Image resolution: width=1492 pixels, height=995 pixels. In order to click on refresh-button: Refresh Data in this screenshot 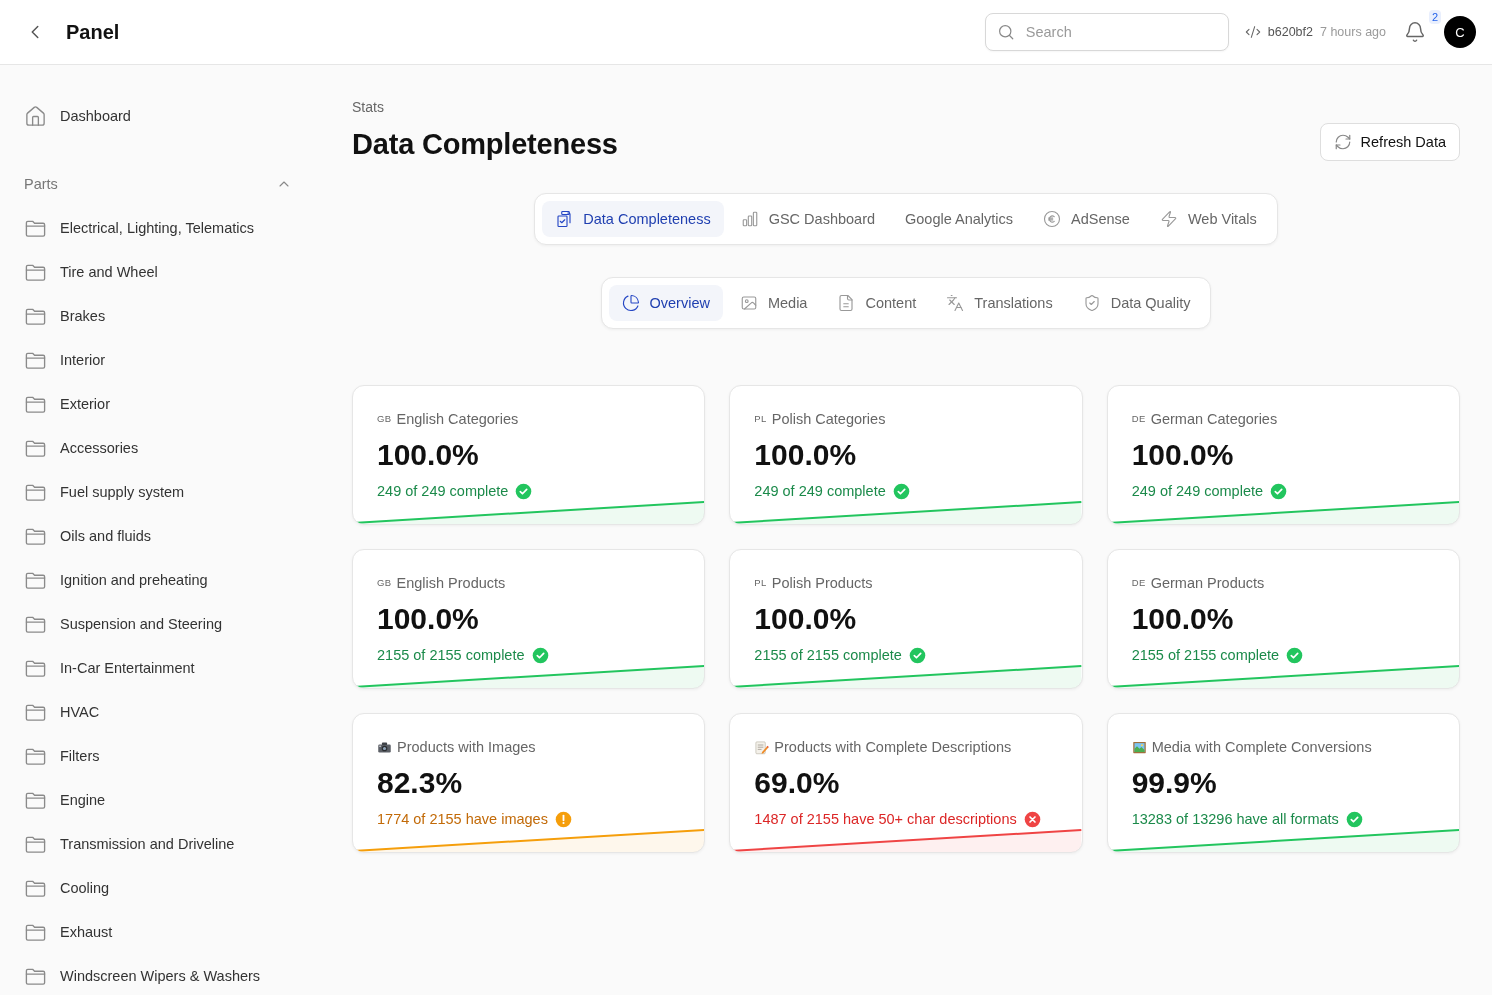, I will do `click(1389, 142)`.